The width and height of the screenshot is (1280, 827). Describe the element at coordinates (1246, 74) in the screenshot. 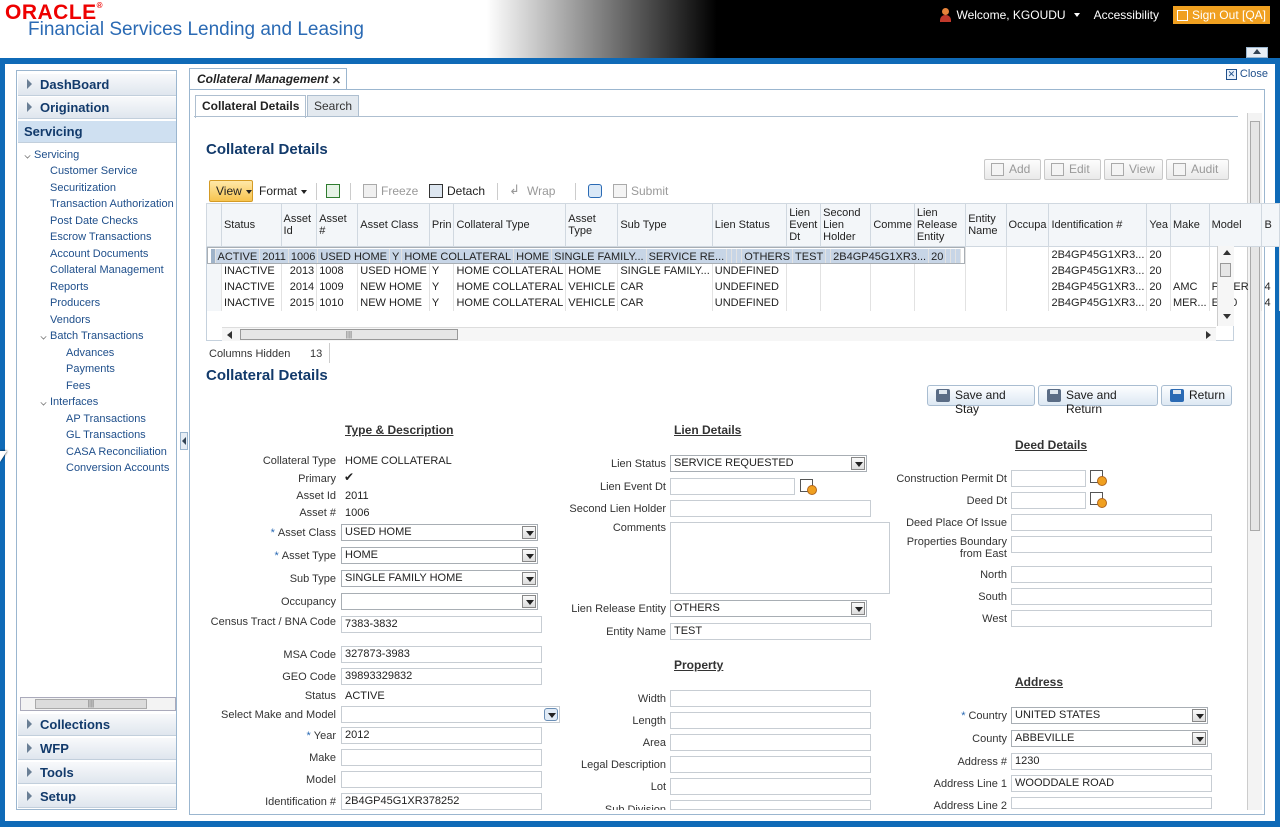

I see `close-link: ✕ Close` at that location.